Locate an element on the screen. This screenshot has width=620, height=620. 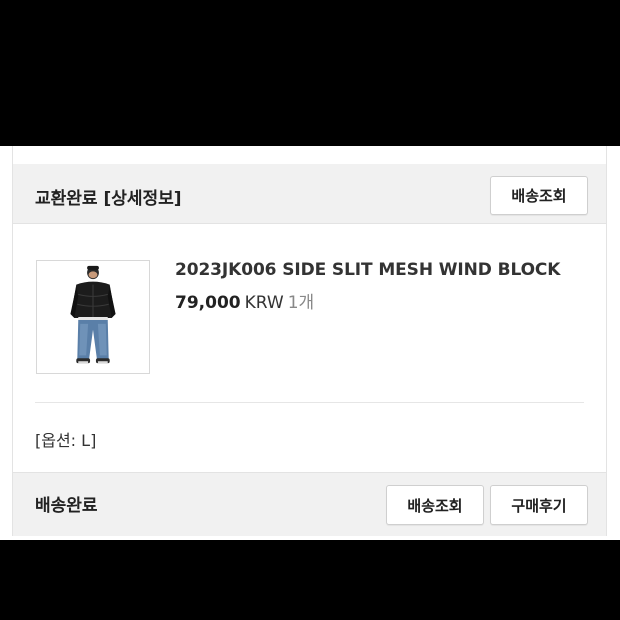
product-currency: KRW is located at coordinates (264, 303).